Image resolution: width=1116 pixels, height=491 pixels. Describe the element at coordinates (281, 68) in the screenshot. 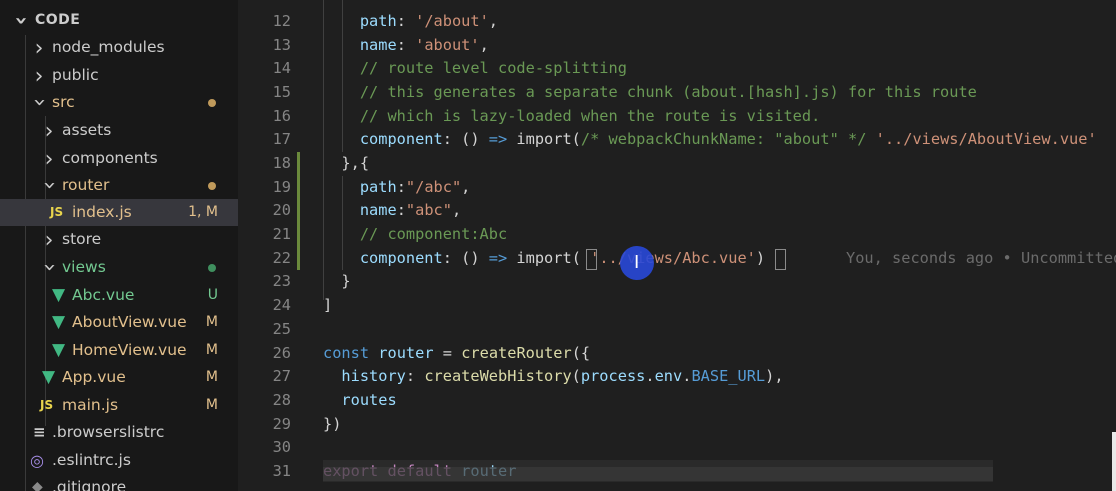

I see `line-number: 14` at that location.